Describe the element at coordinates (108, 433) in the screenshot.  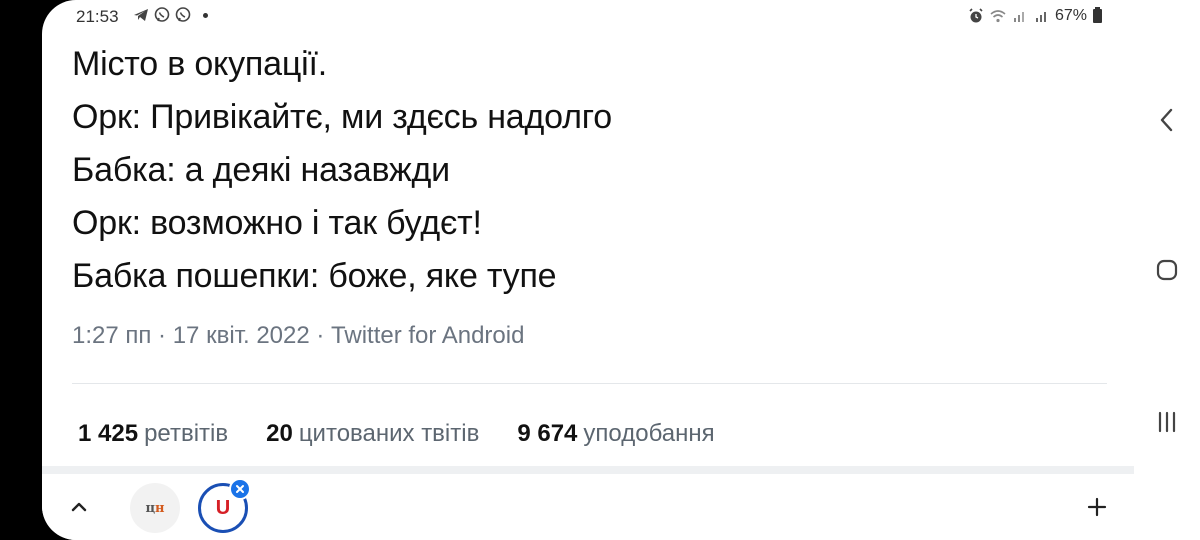
I see `retweets-count: 1 425` at that location.